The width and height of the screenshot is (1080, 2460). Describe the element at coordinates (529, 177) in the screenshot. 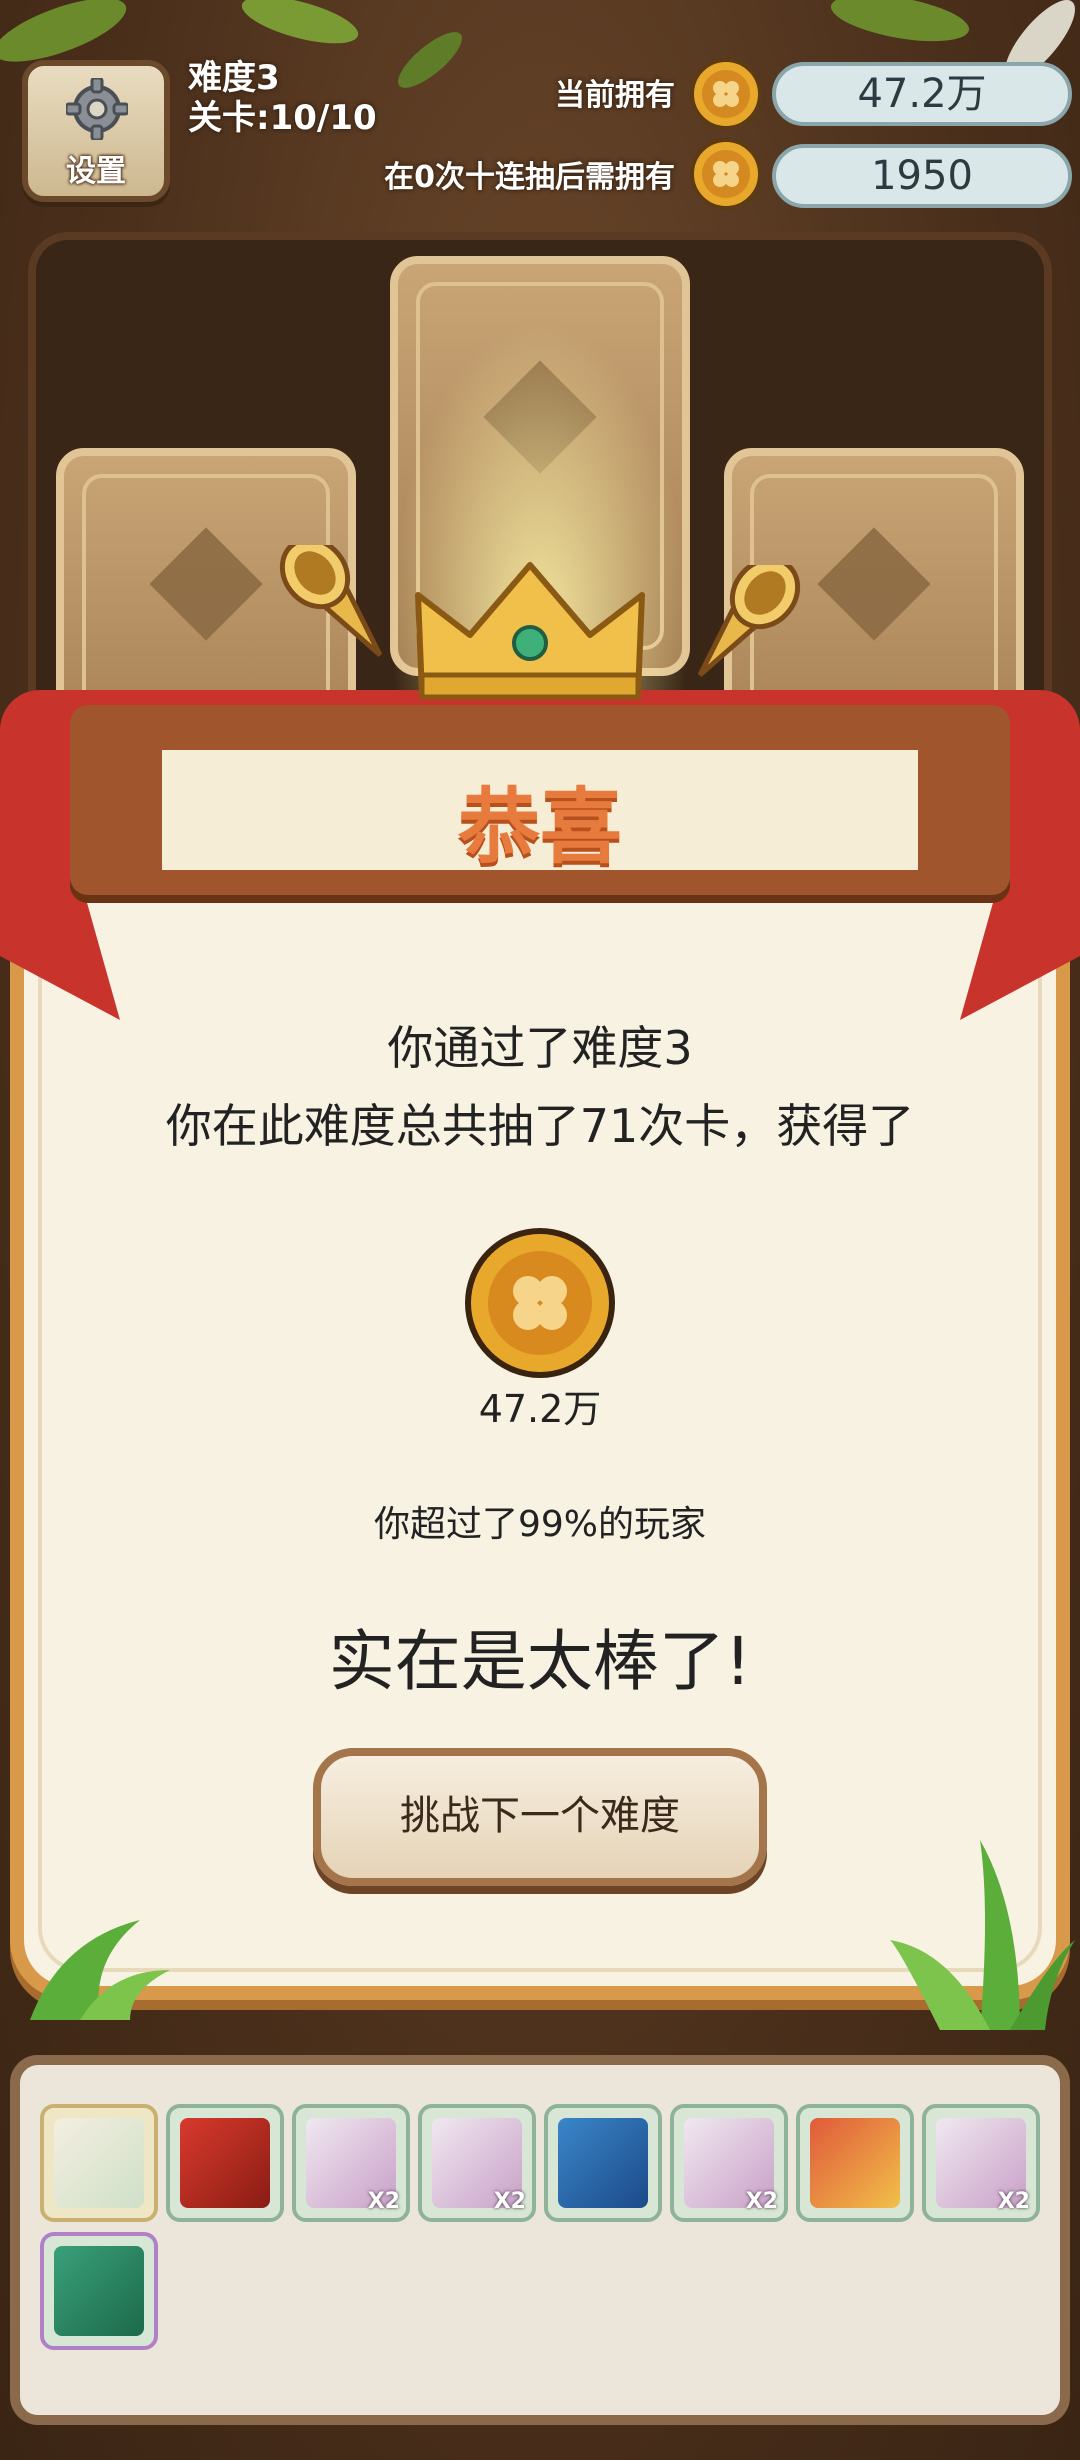

I see `required-label: 在0次十连抽后需拥有` at that location.